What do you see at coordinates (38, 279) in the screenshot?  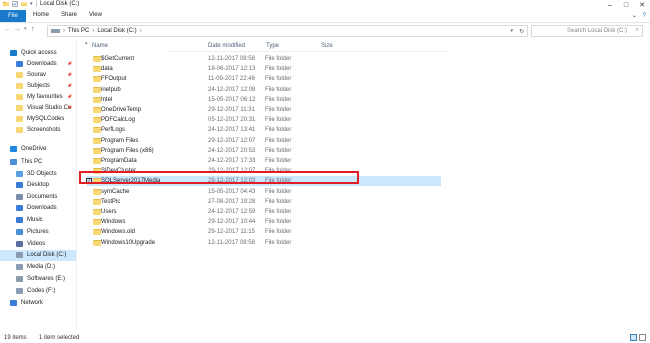 I see `nav-item: Softwares (E:)` at bounding box center [38, 279].